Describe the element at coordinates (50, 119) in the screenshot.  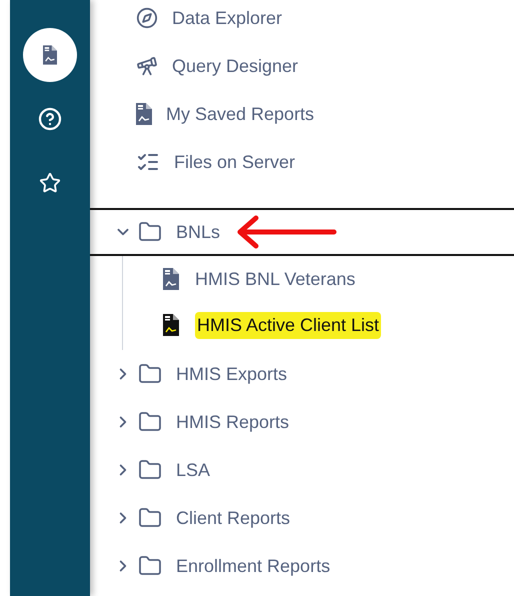
I see `help-icon` at that location.